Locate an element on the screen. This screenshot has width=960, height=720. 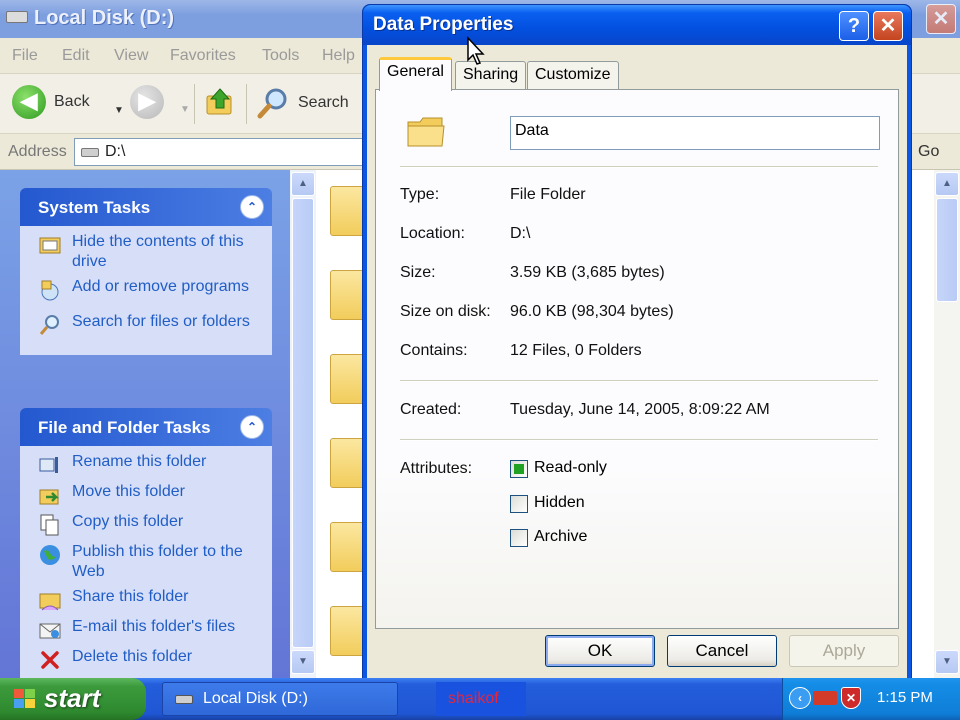
task-delete-folder: Delete this folder is located at coordinates (150, 659).